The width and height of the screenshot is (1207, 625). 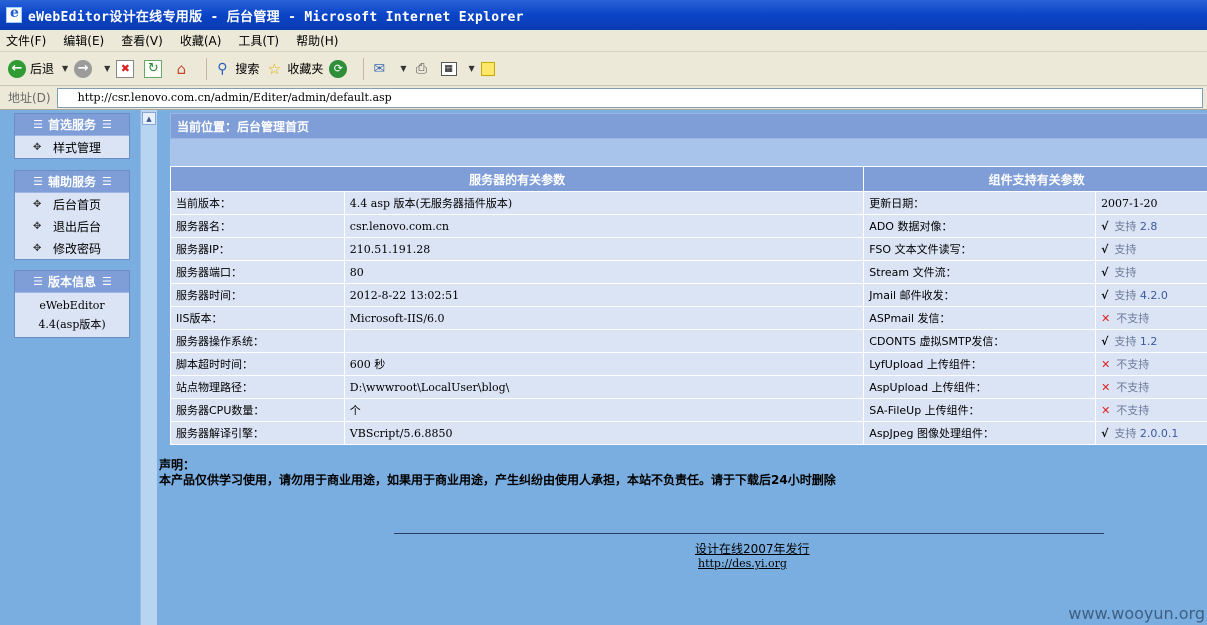 I want to click on mail-dropdown-icon: ▼, so click(x=403, y=68).